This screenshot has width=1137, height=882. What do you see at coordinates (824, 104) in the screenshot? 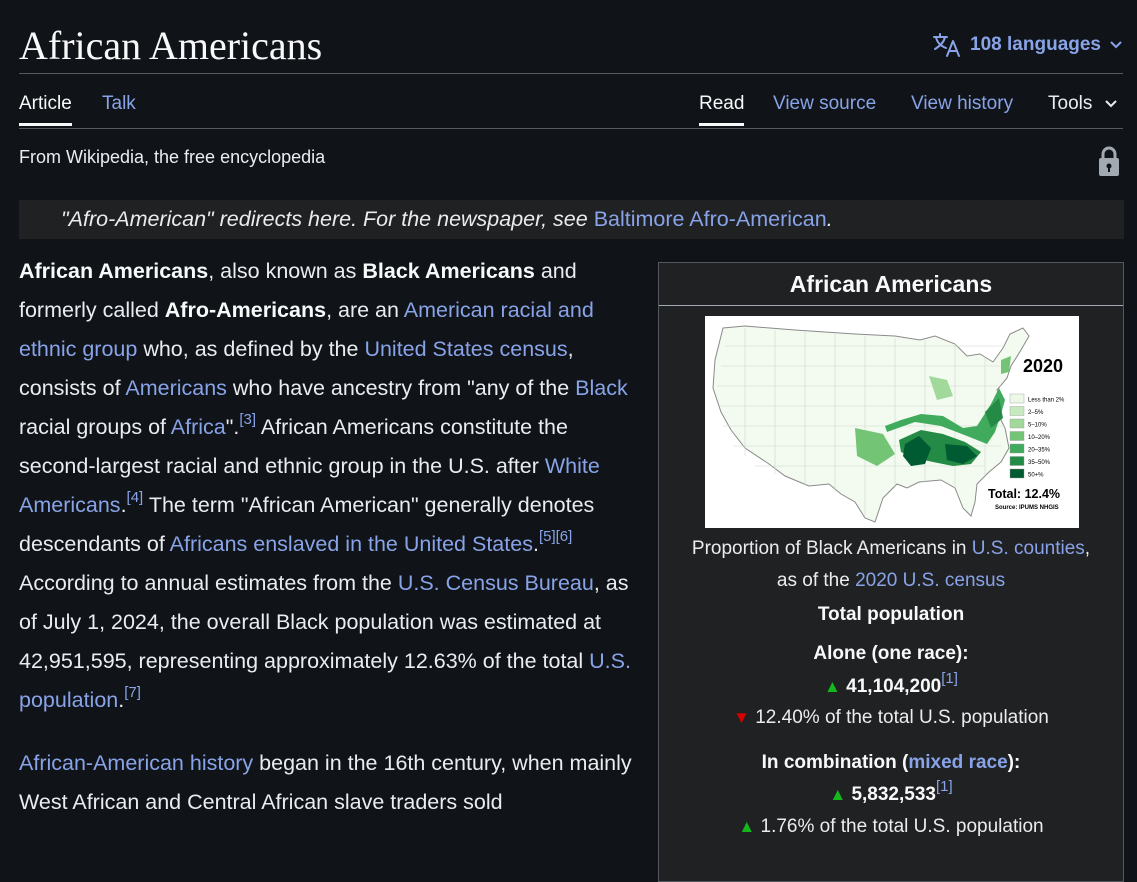
I see `tab-view-source: View source` at bounding box center [824, 104].